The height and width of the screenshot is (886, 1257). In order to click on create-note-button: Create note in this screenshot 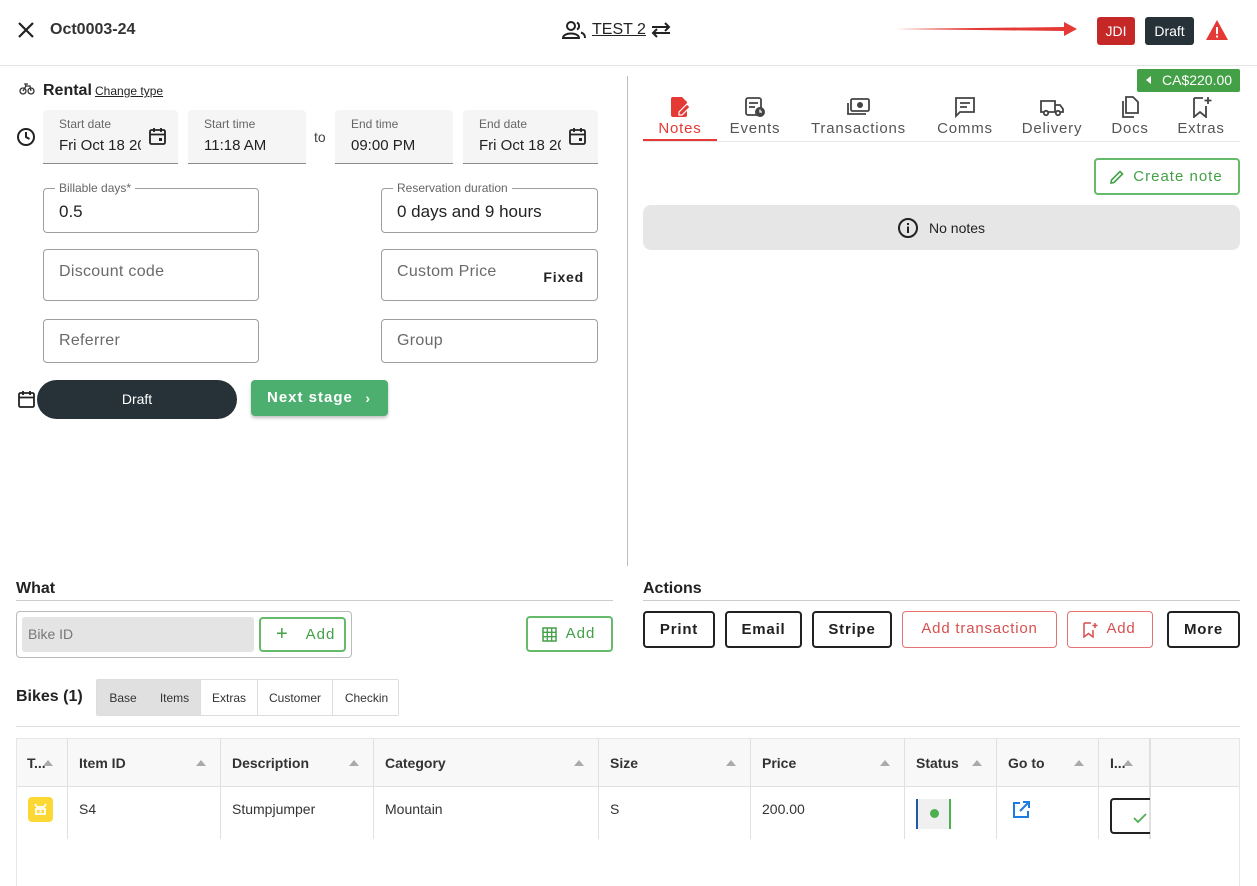, I will do `click(1167, 176)`.